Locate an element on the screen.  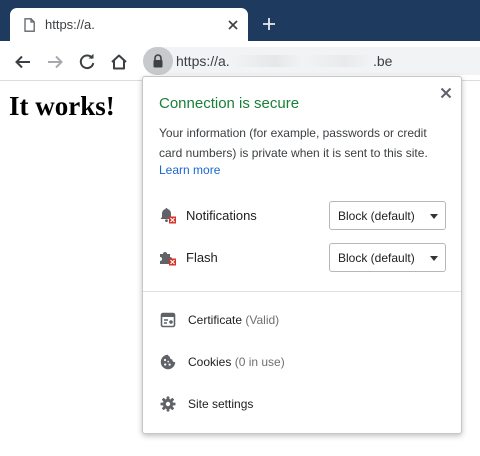
permission-label: Flash is located at coordinates (202, 257).